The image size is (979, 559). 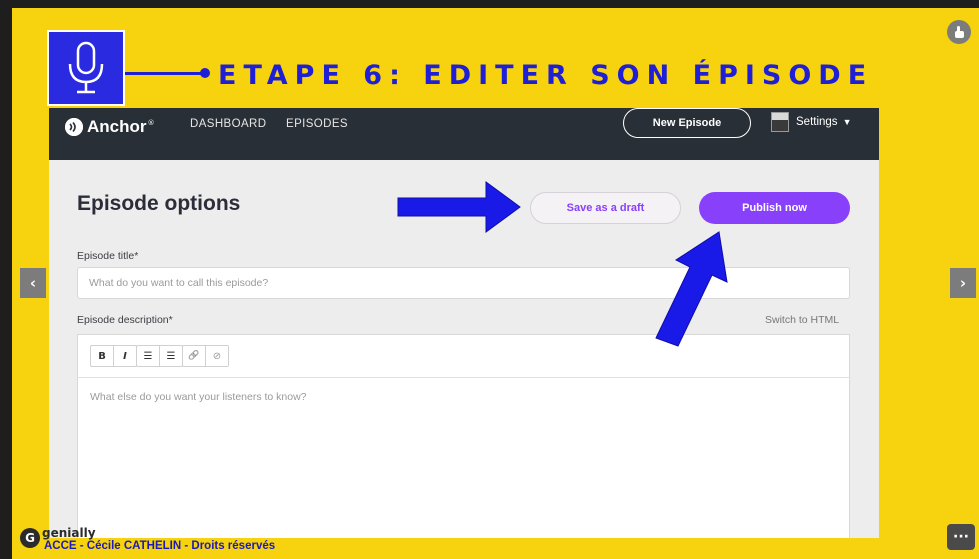 What do you see at coordinates (108, 256) in the screenshot?
I see `episode-title-label: Episode title*` at bounding box center [108, 256].